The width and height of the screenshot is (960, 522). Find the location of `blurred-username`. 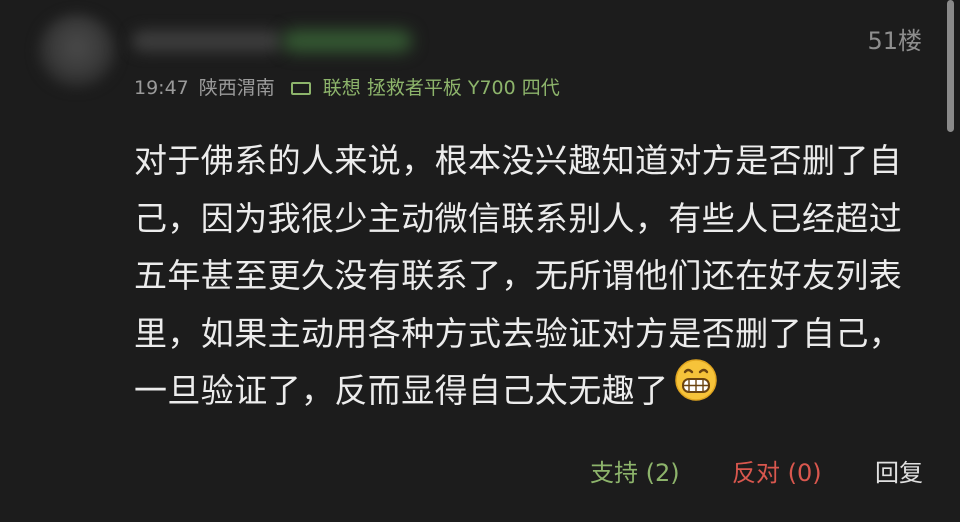

blurred-username is located at coordinates (207, 41).